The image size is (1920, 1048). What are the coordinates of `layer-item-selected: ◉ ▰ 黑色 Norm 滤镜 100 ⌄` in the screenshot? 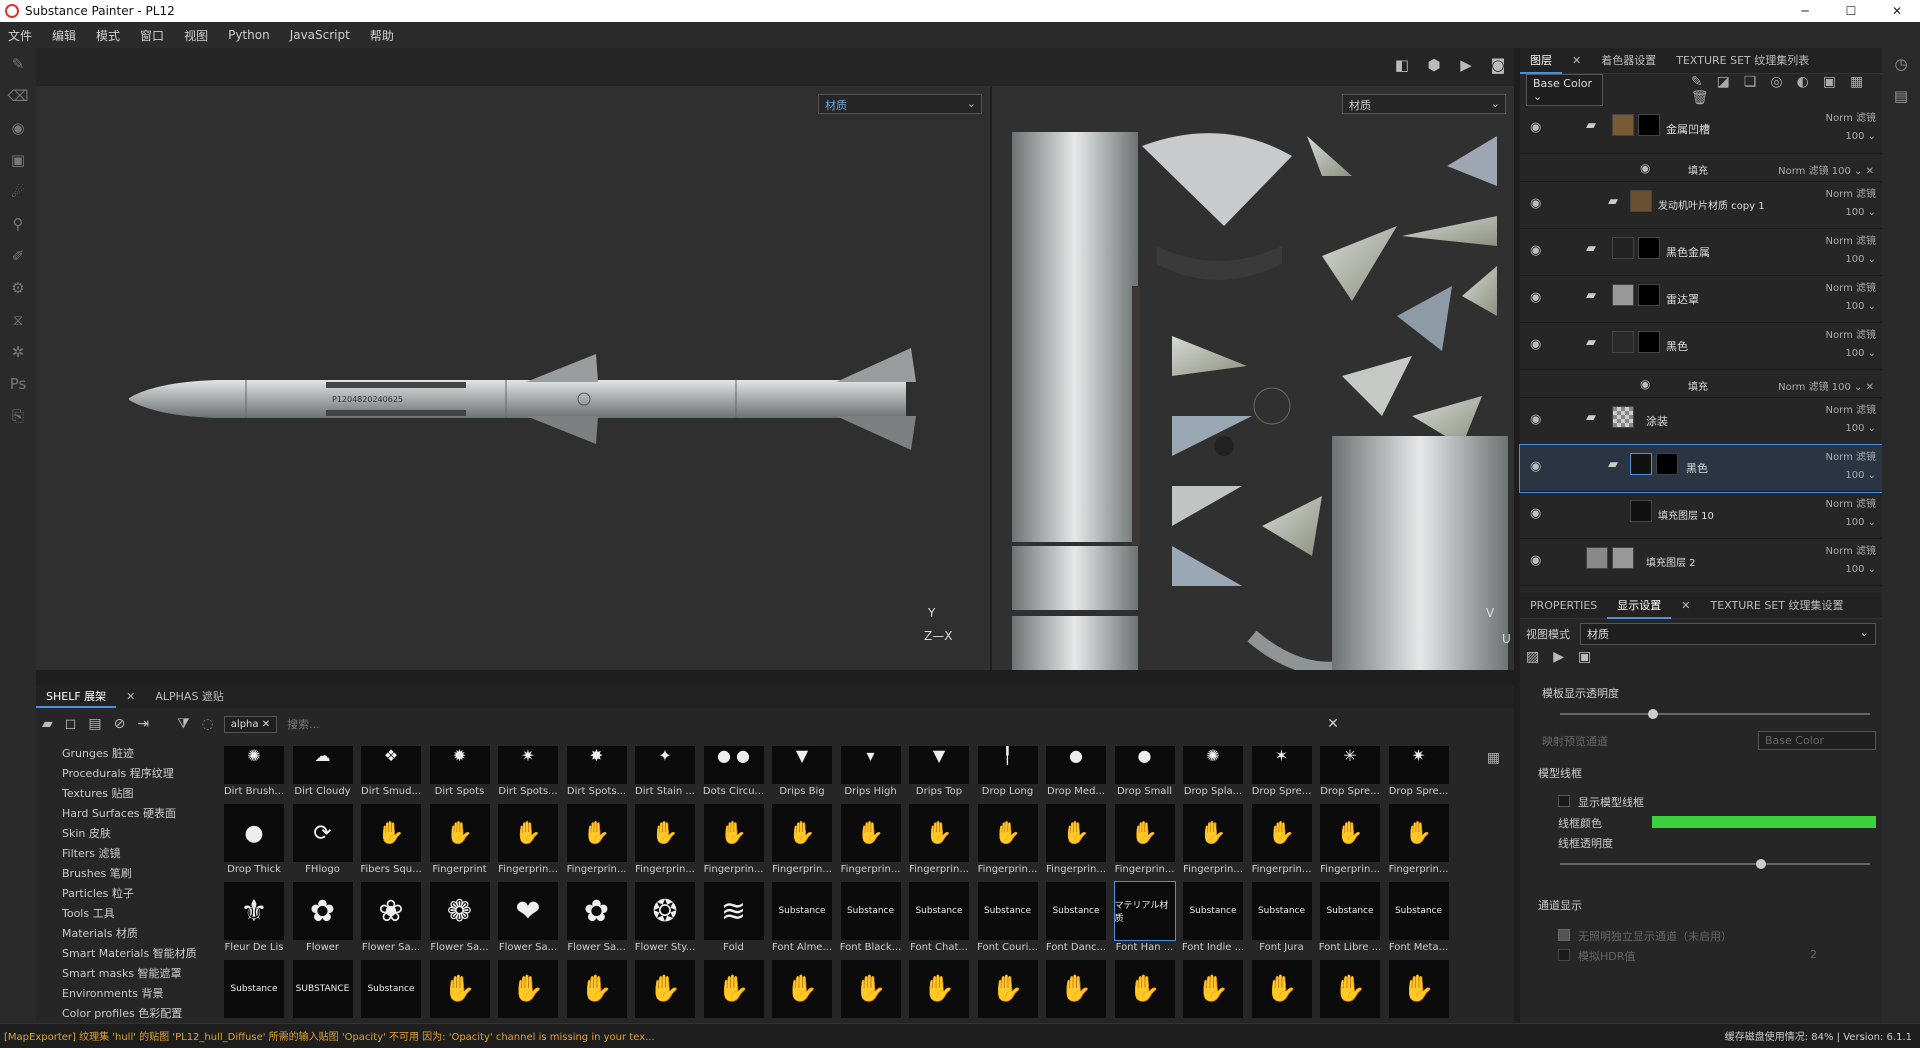 It's located at (1701, 468).